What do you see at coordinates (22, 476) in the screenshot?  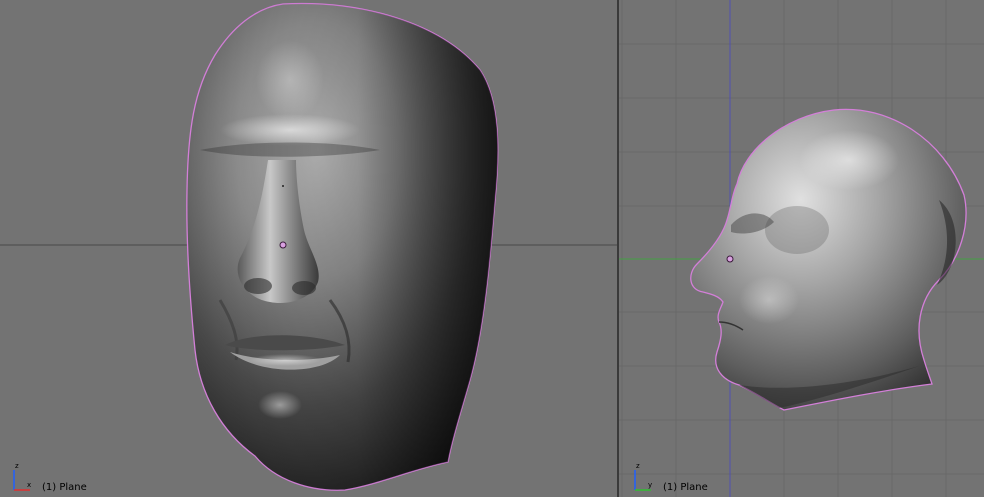 I see `axis-gizmo-icon: z x` at bounding box center [22, 476].